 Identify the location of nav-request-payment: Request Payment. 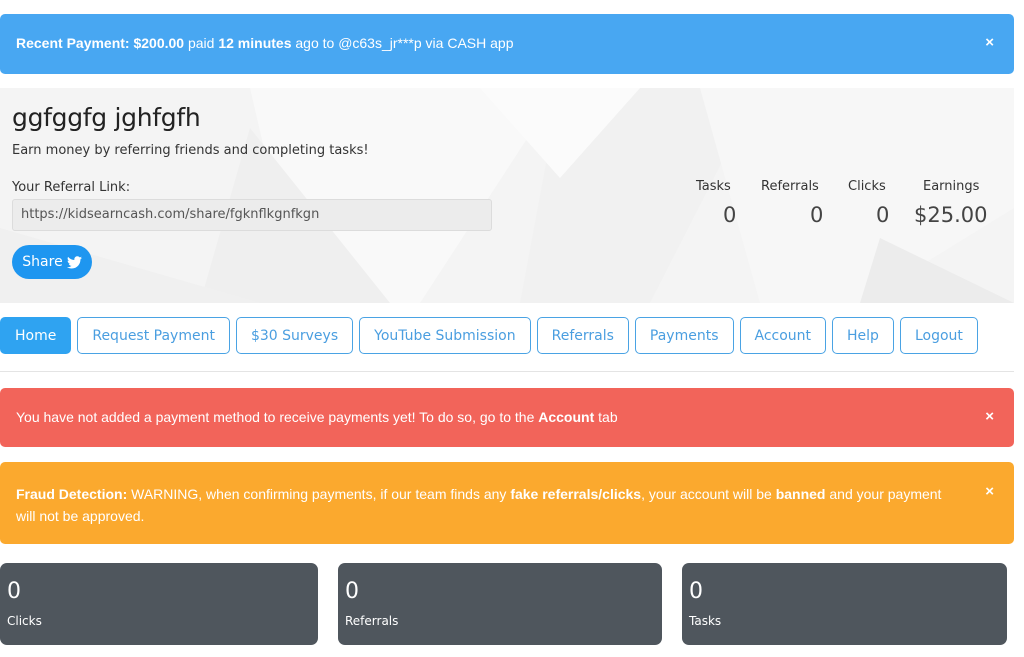
(153, 335).